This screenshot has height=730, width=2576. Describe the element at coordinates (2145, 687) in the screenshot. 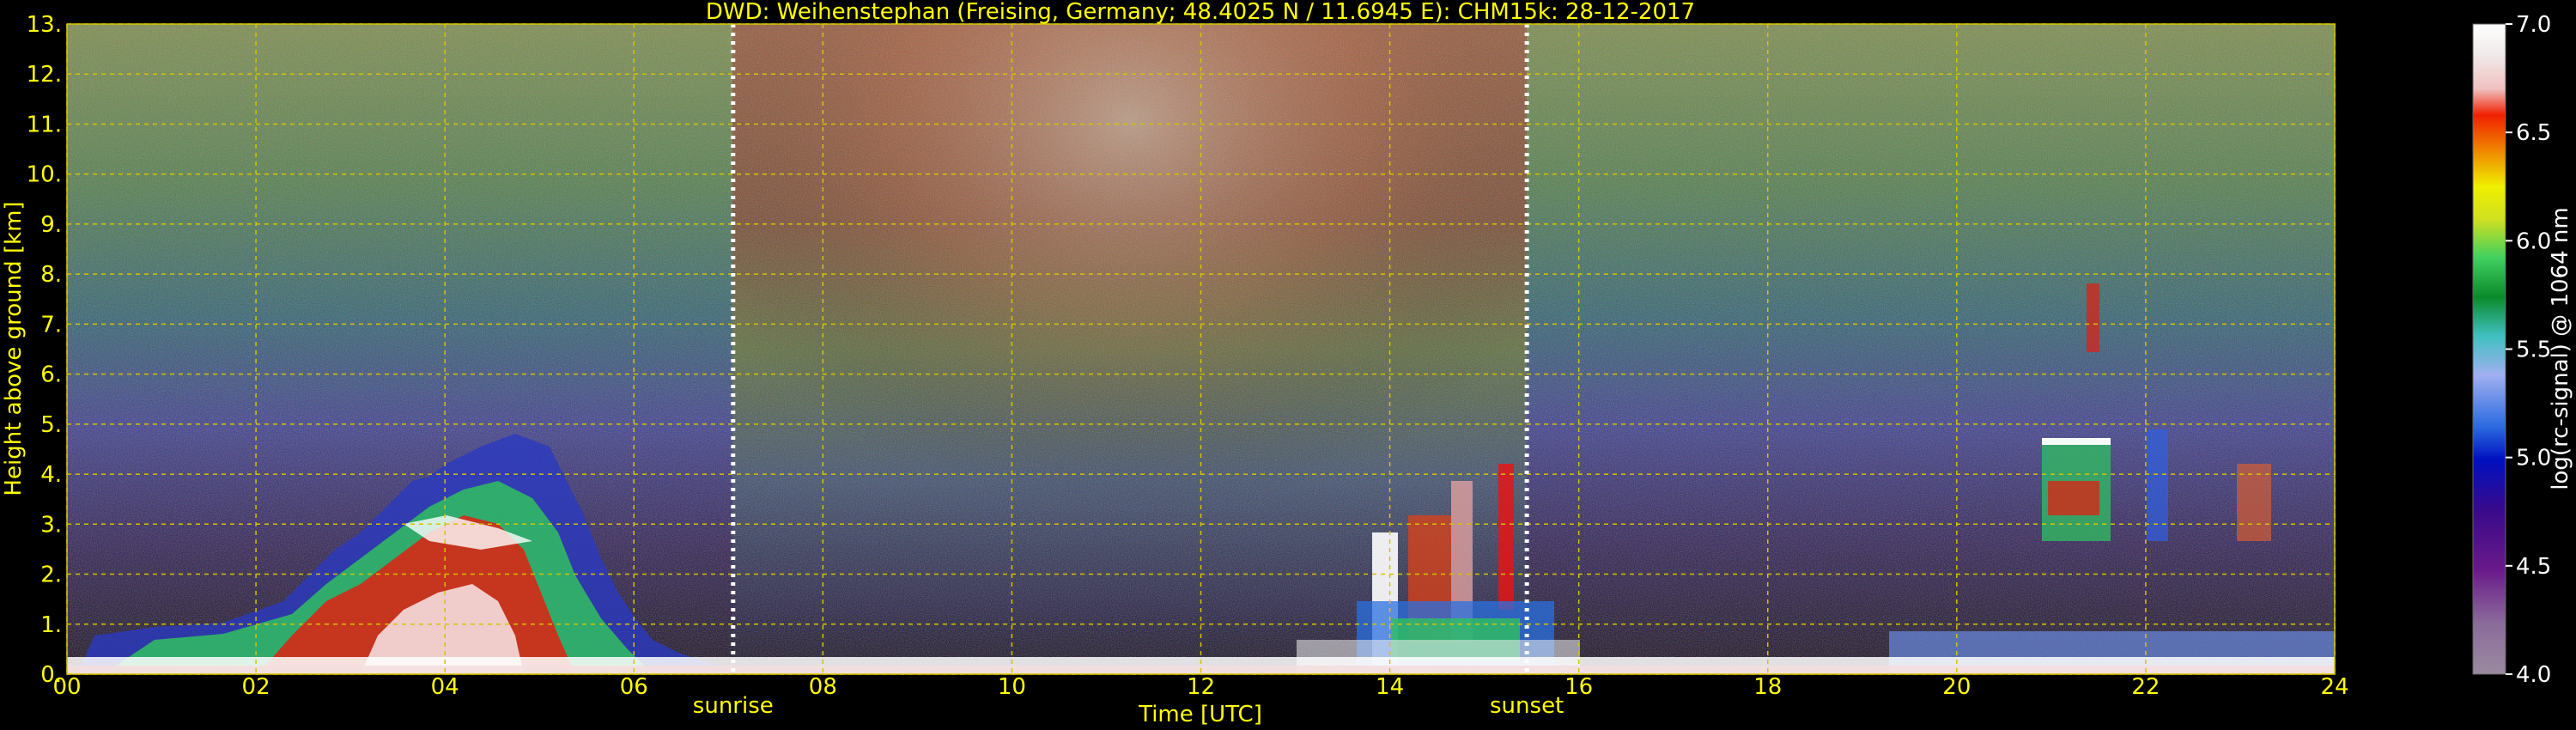

I see `x-tick-label: 22` at that location.